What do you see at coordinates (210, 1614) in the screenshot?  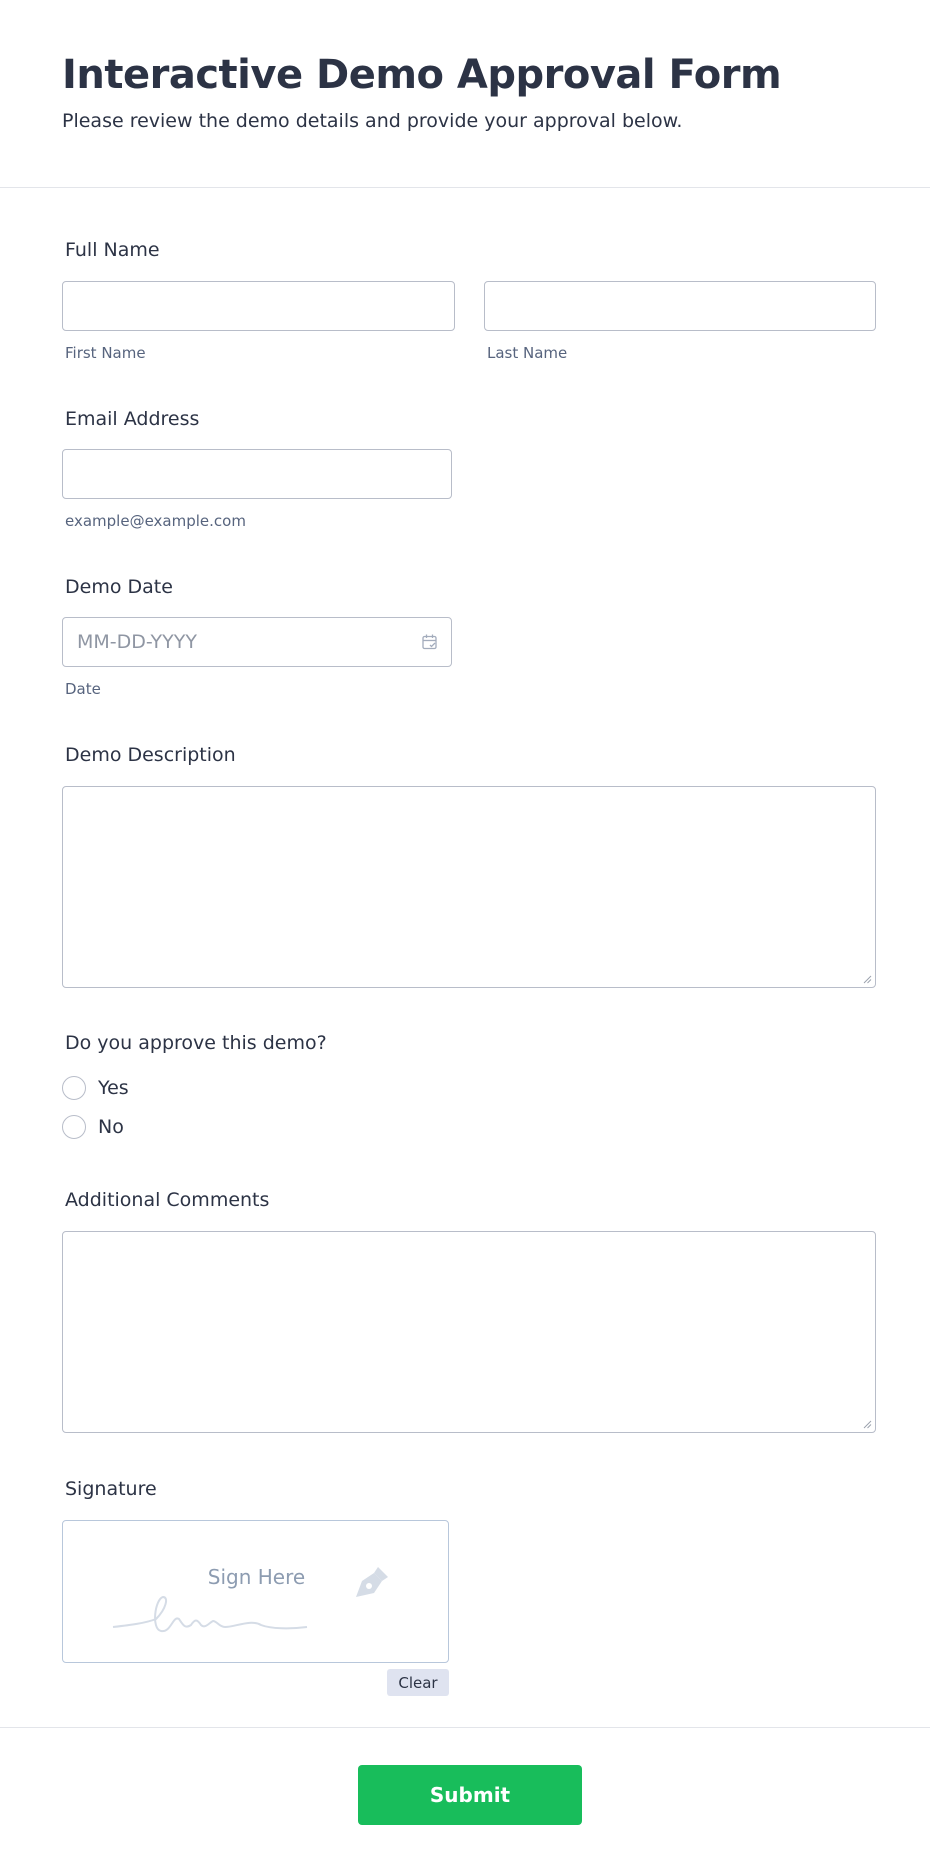 I see `signature-scribble-icon` at bounding box center [210, 1614].